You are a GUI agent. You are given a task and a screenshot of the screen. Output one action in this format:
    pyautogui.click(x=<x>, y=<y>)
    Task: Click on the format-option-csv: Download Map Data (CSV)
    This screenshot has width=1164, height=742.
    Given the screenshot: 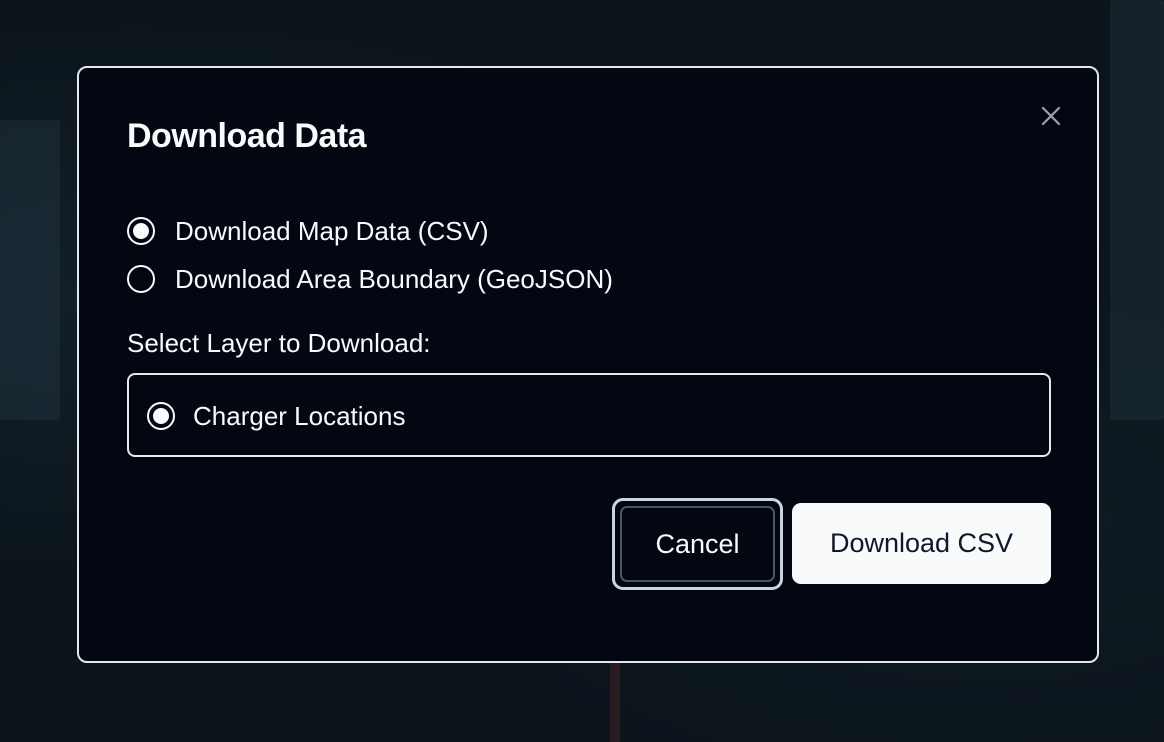 What is the action you would take?
    pyautogui.click(x=308, y=231)
    